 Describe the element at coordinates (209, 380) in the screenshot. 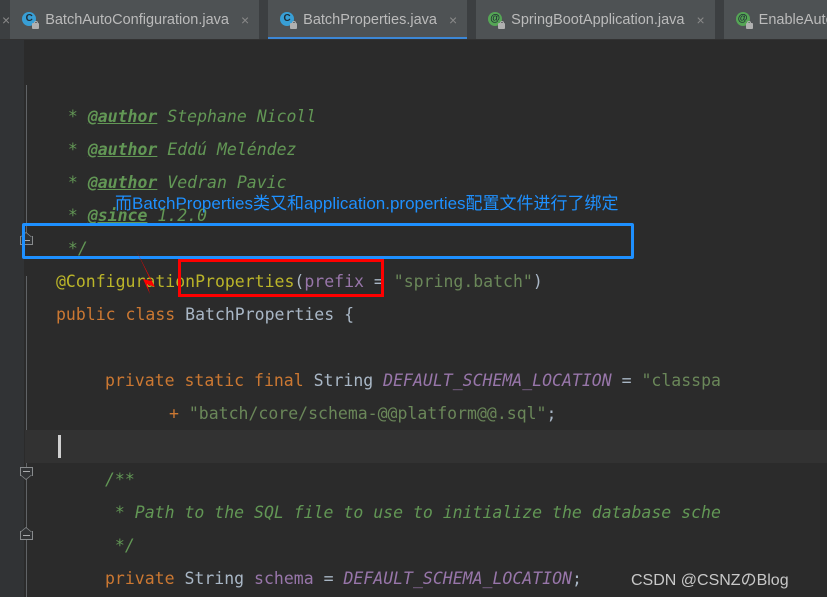

I see `code-token: private static final` at that location.